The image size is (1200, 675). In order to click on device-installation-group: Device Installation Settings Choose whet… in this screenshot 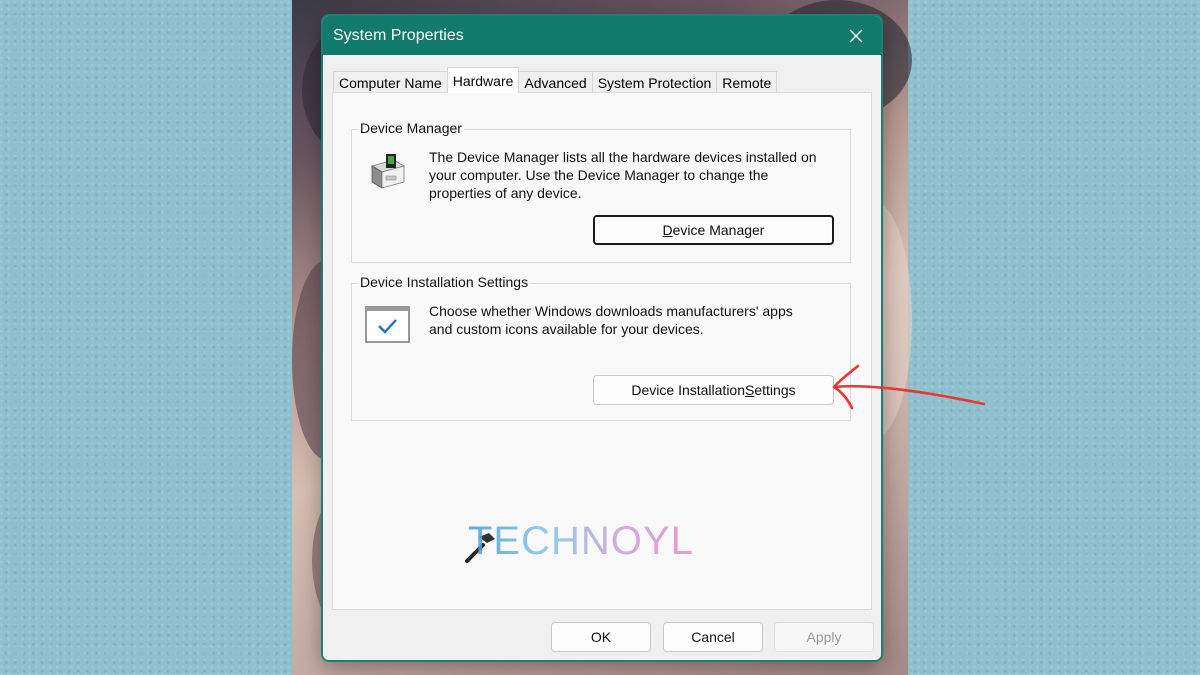, I will do `click(601, 347)`.